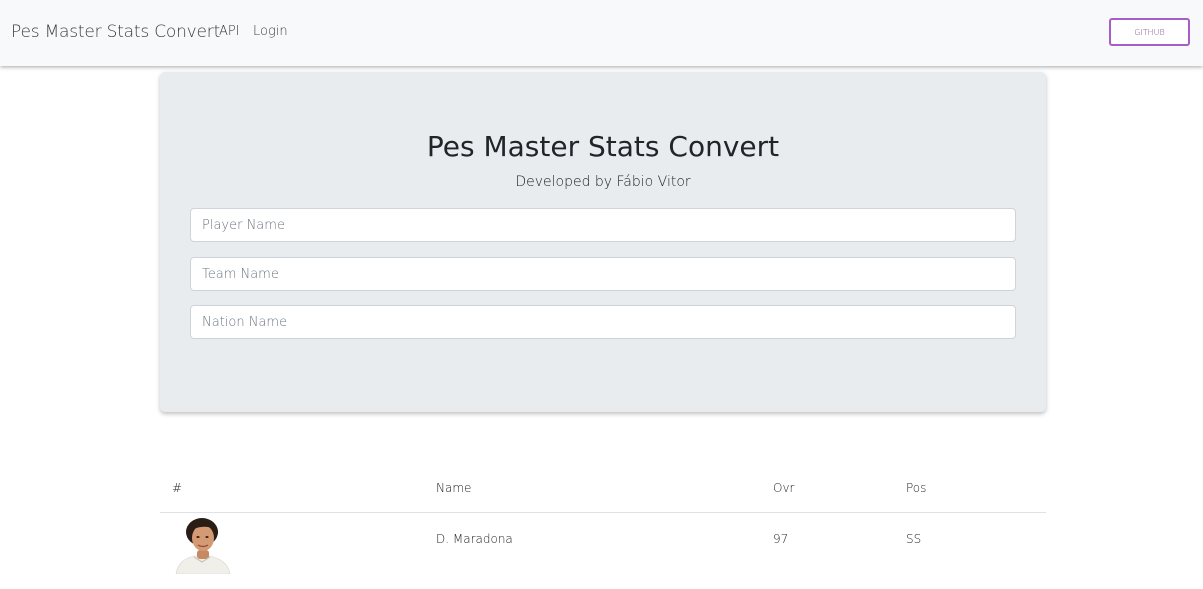 This screenshot has width=1203, height=589. Describe the element at coordinates (603, 489) in the screenshot. I see `table-header-row: # Name Ovr Pos` at that location.